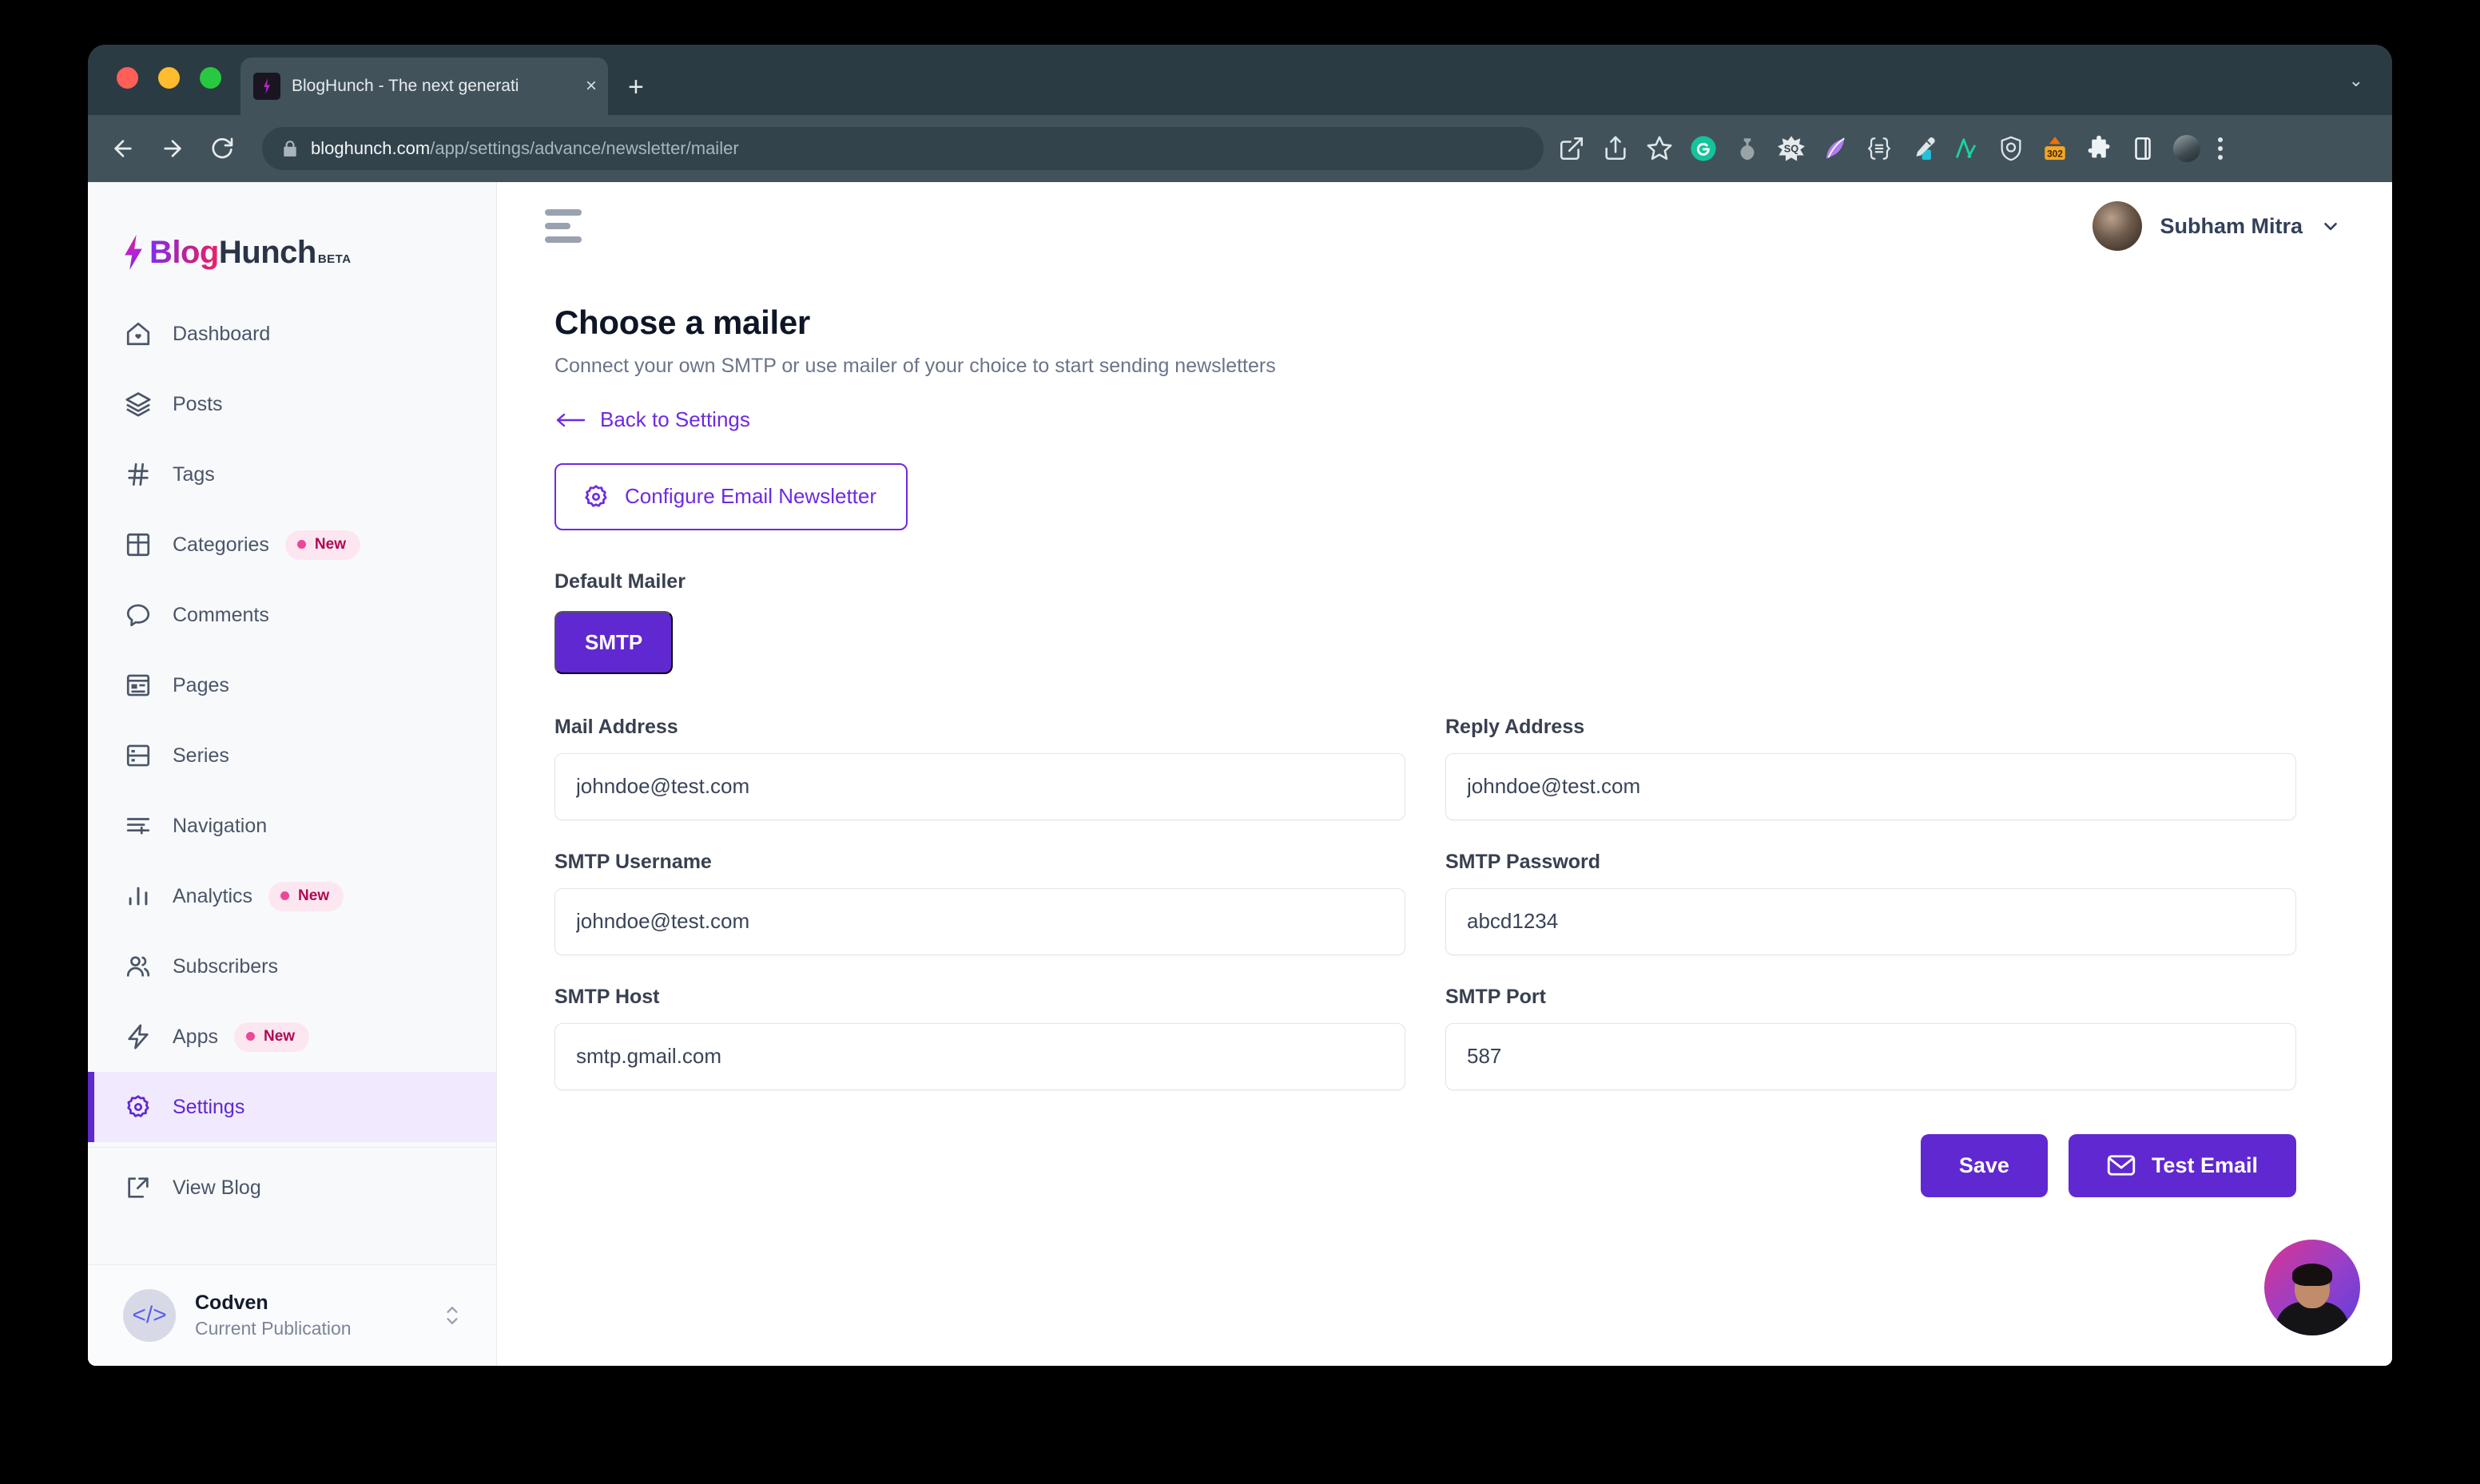 This screenshot has width=2480, height=1484. I want to click on sidebar-item-comments: Comments, so click(292, 615).